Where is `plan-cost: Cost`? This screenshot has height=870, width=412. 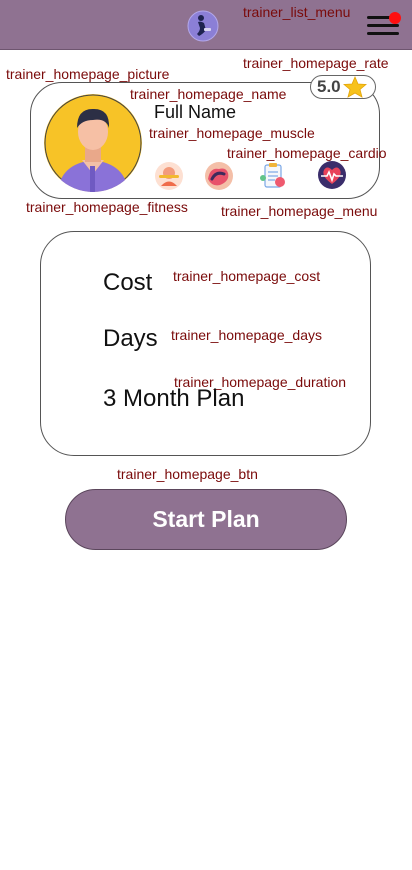
plan-cost: Cost is located at coordinates (128, 282).